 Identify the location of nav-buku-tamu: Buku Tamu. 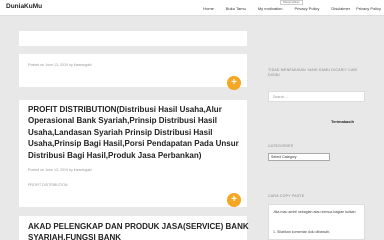
(236, 8).